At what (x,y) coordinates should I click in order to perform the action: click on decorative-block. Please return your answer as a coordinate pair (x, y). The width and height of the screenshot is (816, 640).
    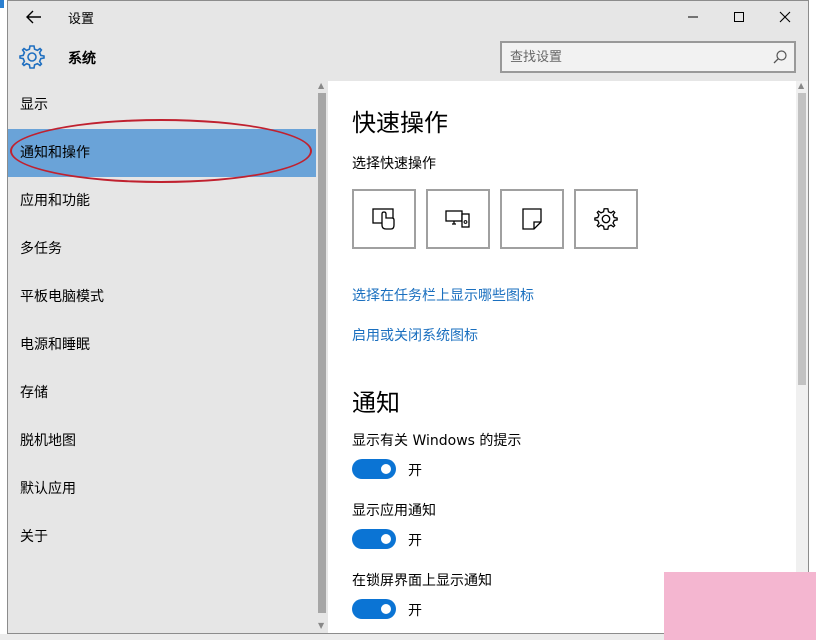
    Looking at the image, I should click on (740, 606).